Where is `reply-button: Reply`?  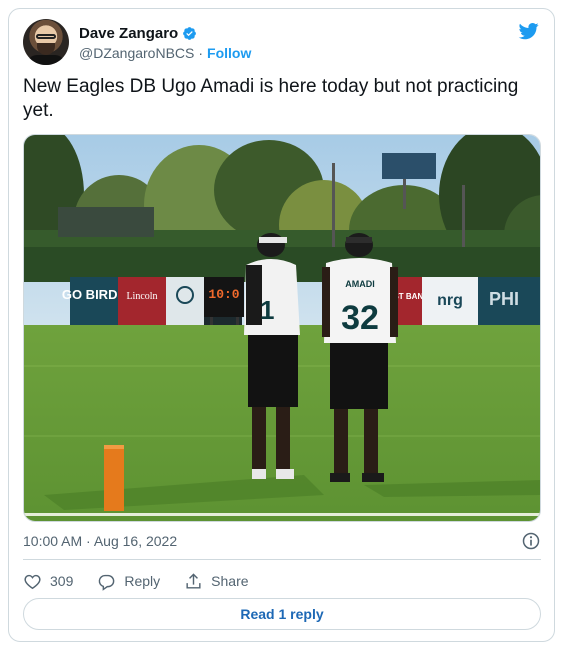 reply-button: Reply is located at coordinates (128, 581).